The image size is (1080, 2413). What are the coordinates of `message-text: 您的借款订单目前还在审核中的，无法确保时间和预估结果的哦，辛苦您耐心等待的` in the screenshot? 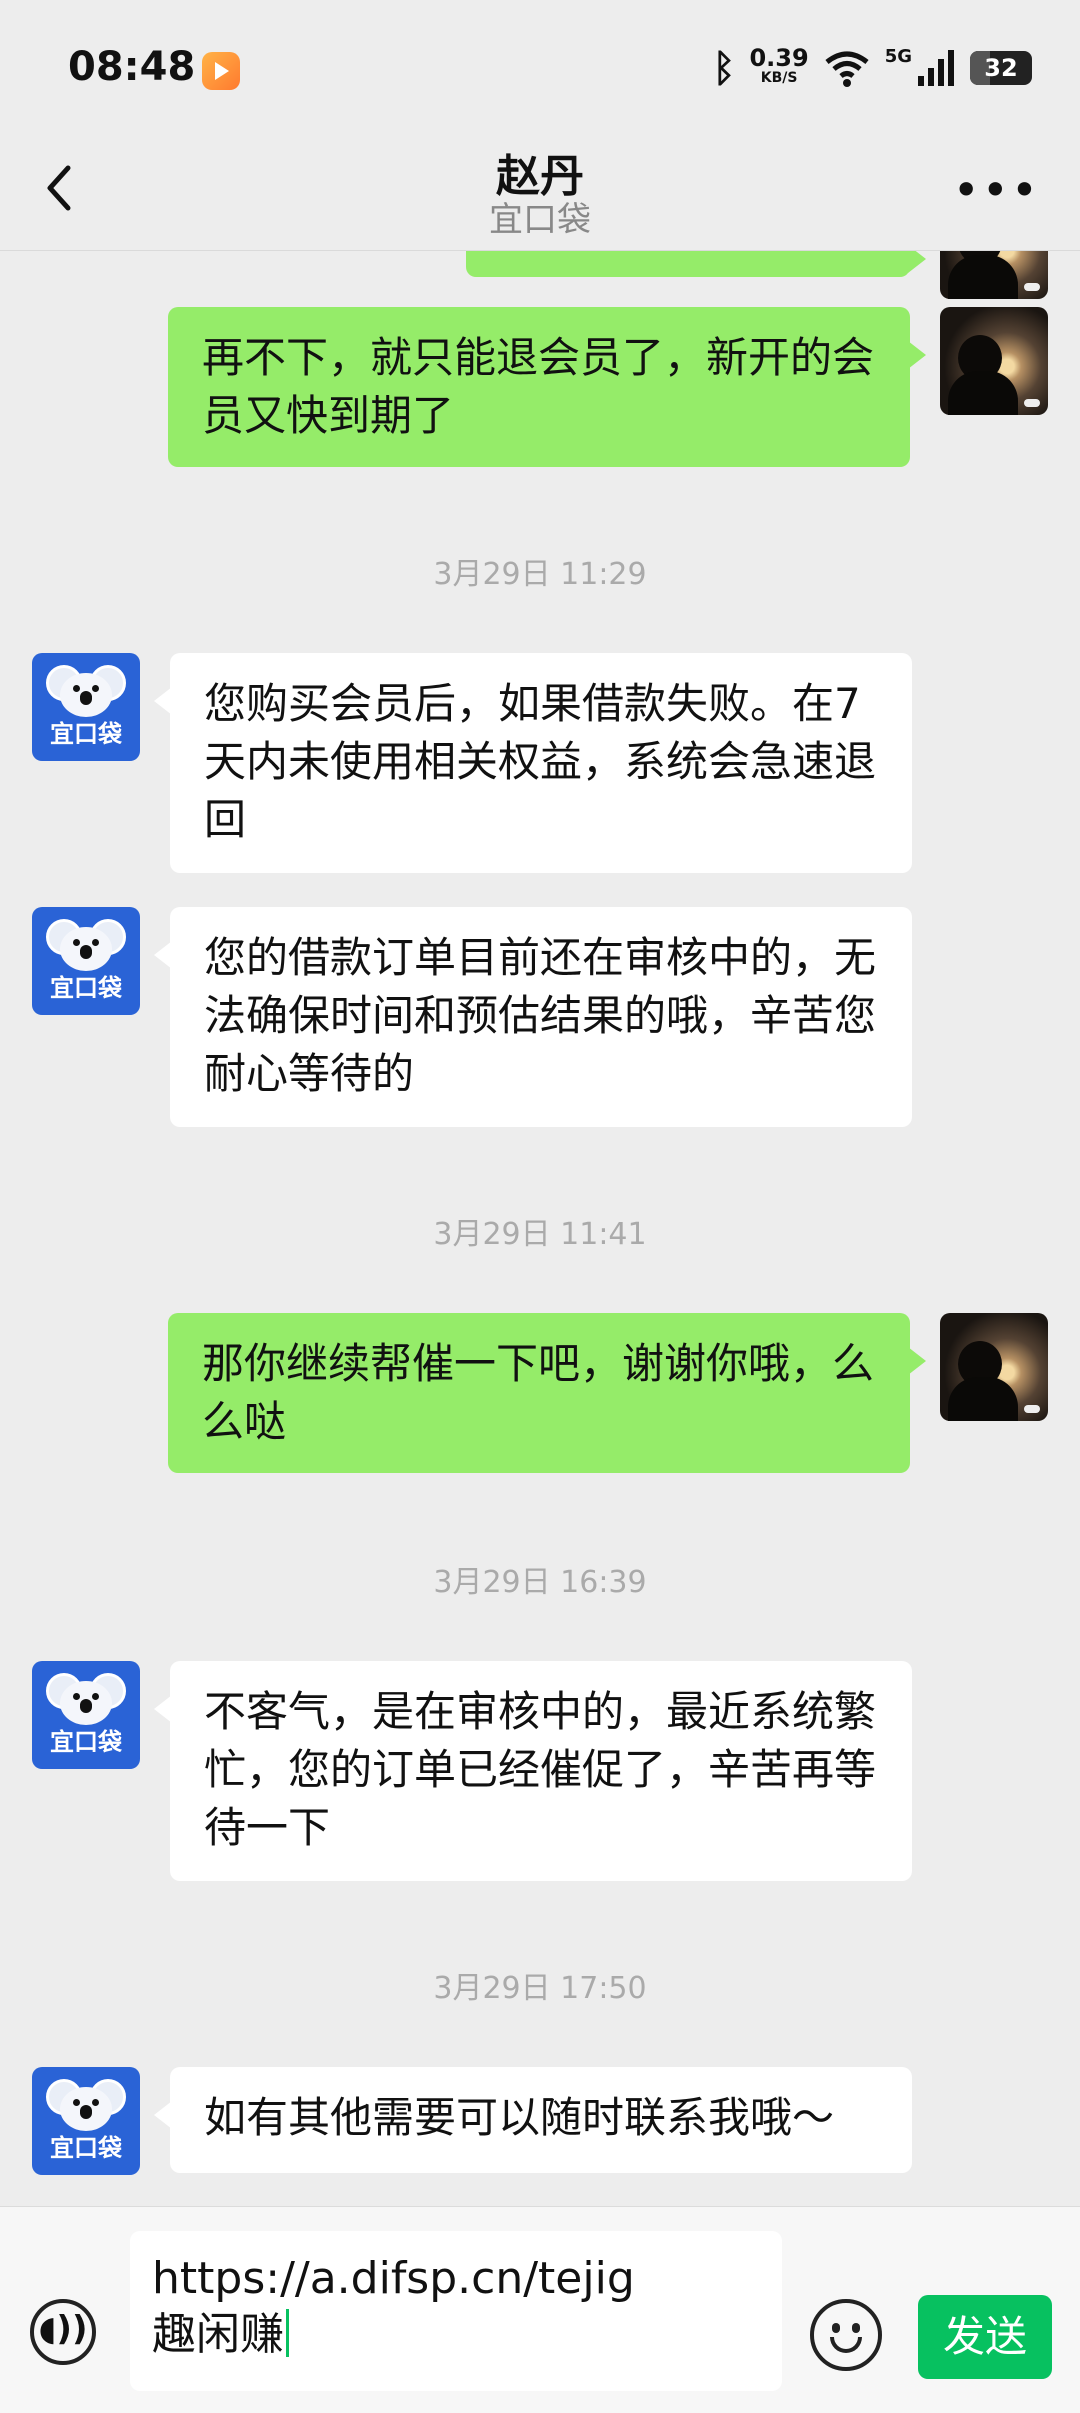 It's located at (540, 1015).